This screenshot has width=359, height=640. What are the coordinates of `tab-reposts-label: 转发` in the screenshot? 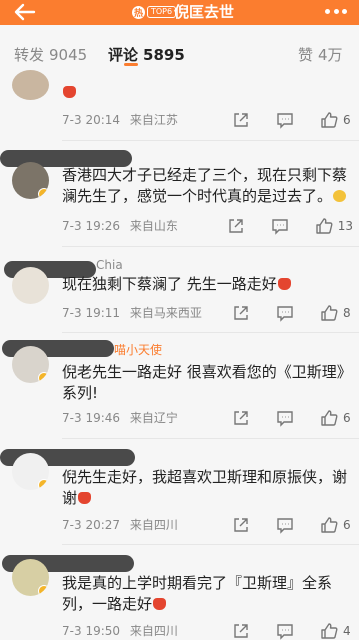 It's located at (29, 55).